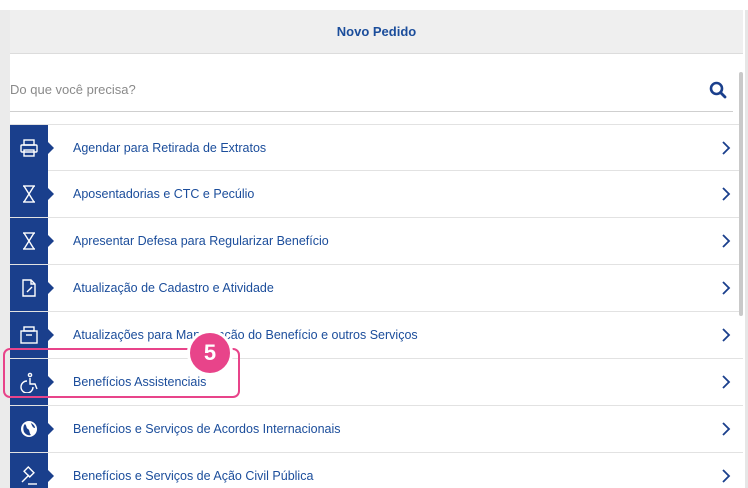  Describe the element at coordinates (374, 5) in the screenshot. I see `top-strip` at that location.